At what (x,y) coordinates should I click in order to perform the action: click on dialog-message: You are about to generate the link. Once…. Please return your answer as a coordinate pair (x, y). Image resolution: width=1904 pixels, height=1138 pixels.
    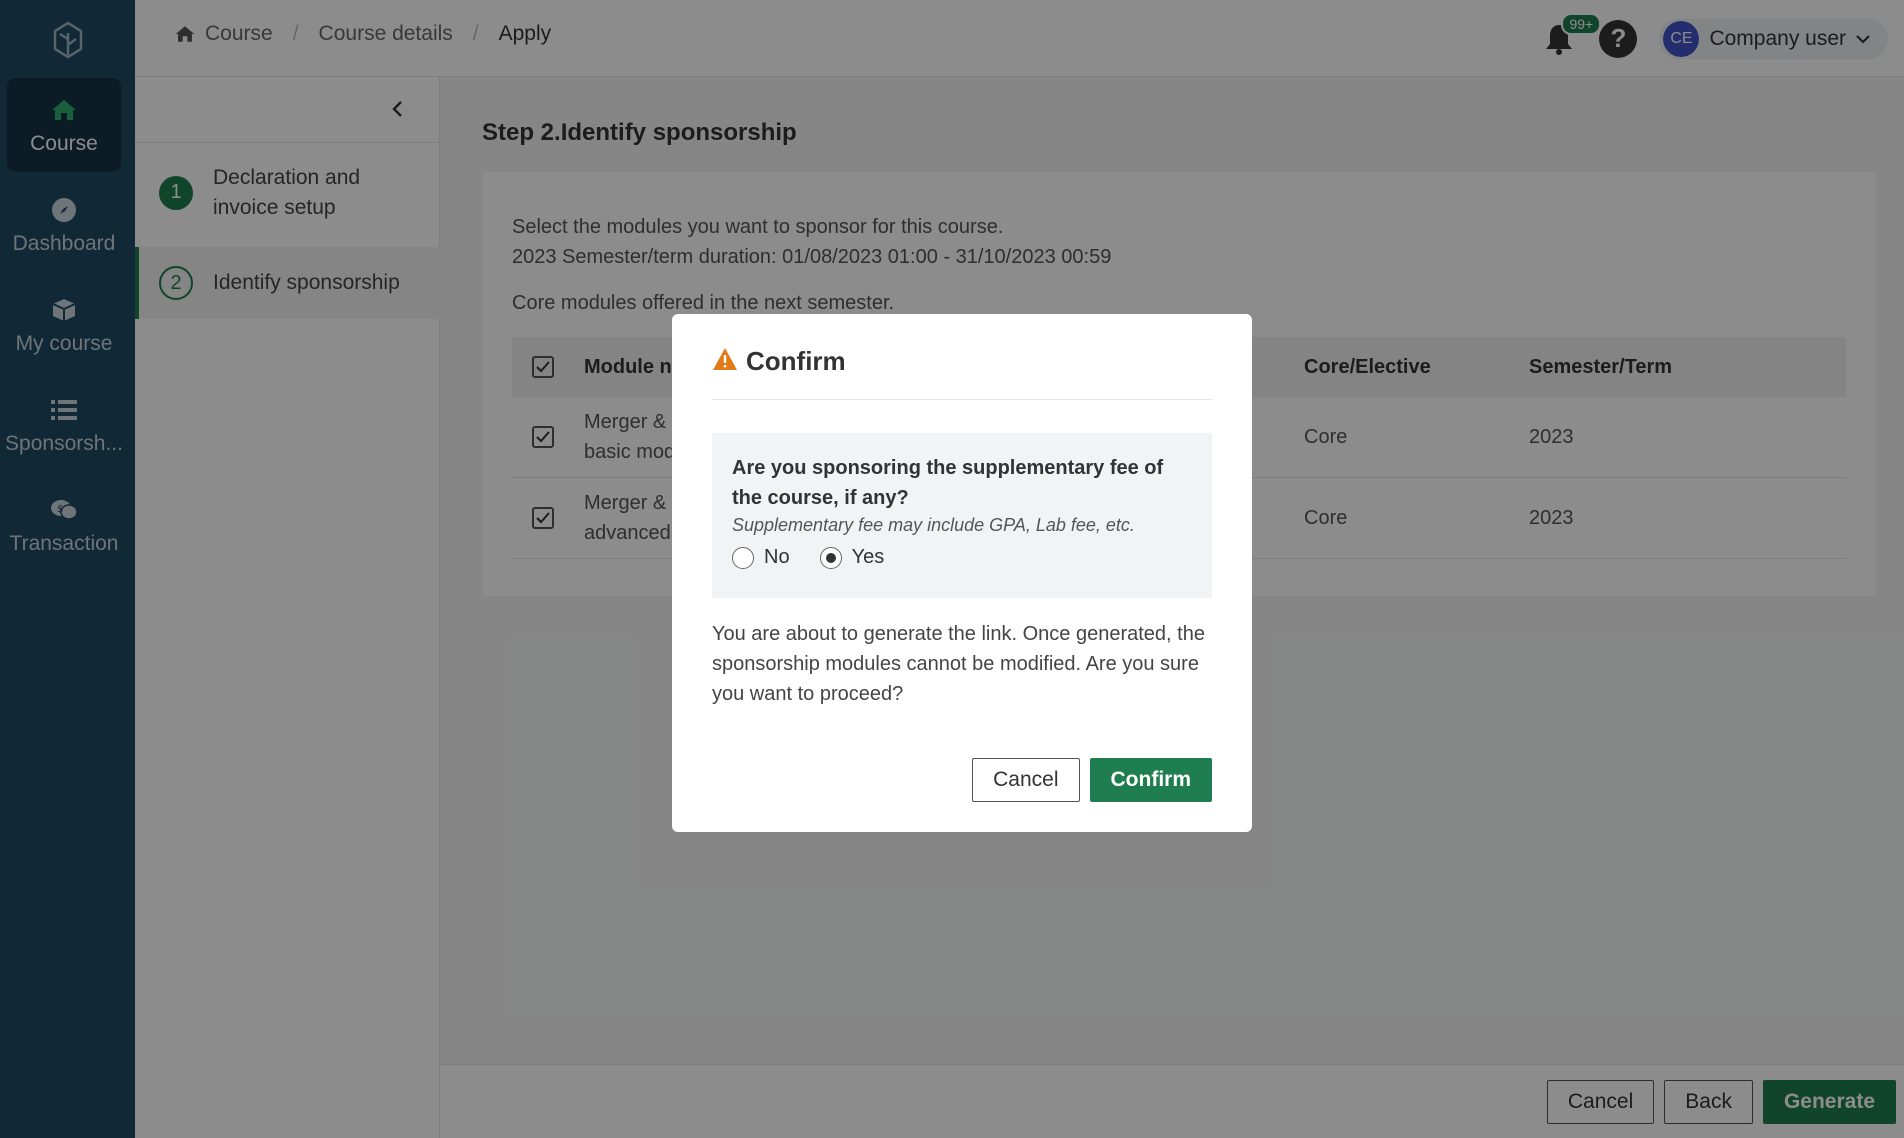
    Looking at the image, I should click on (958, 664).